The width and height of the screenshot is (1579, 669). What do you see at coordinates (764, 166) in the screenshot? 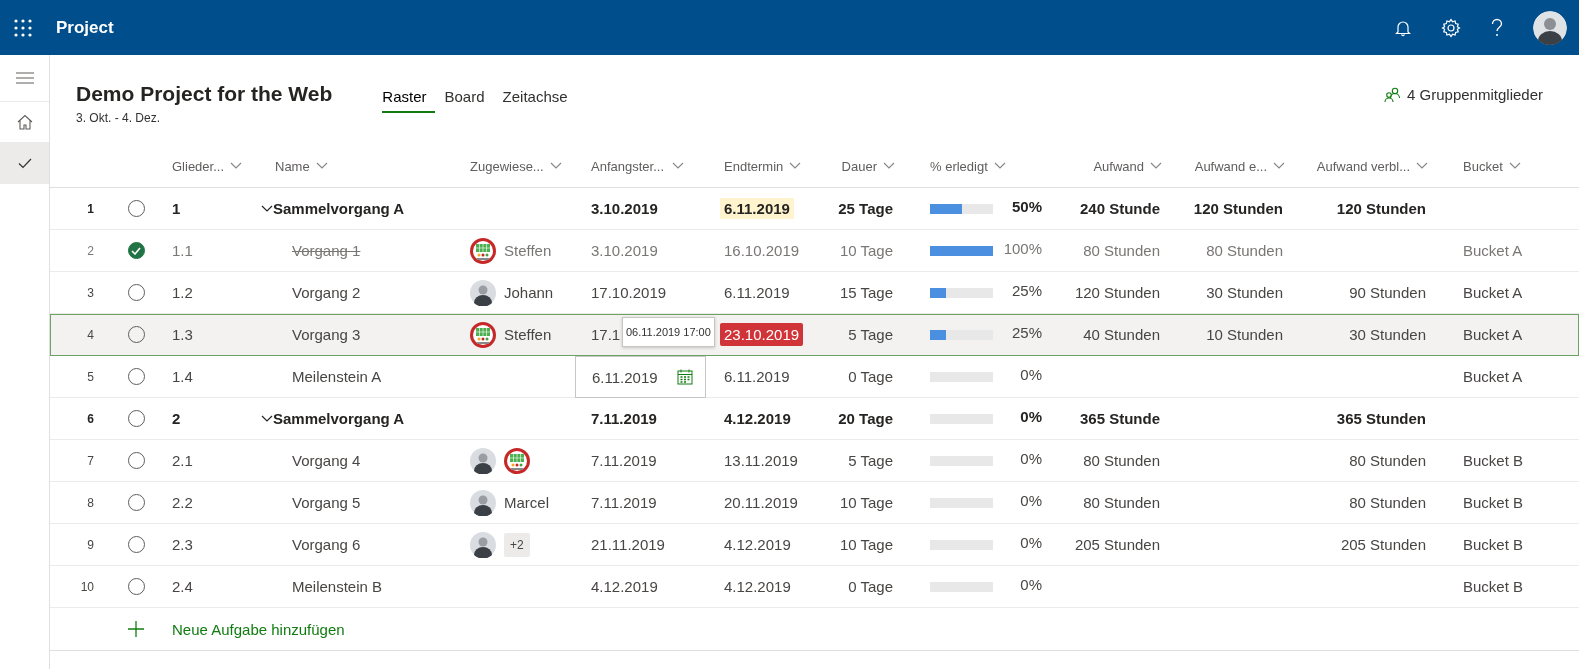
I see `column-header: Endtermin` at bounding box center [764, 166].